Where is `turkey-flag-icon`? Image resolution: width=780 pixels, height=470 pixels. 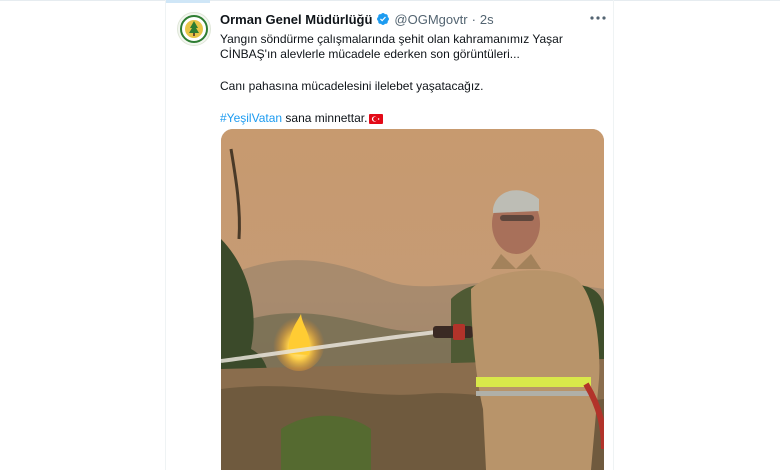
turkey-flag-icon is located at coordinates (376, 119).